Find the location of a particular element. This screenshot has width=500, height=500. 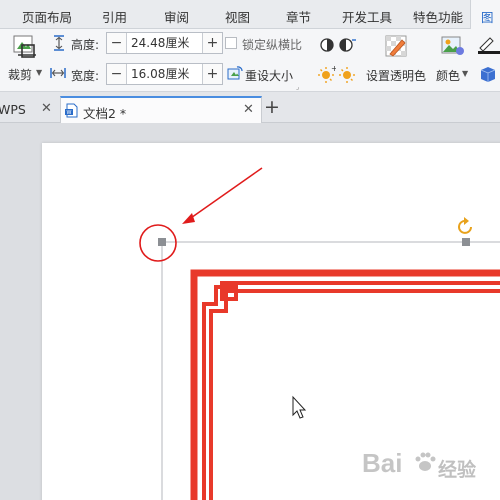

doc-tab-document2-close-icon: ✕ is located at coordinates (248, 109).